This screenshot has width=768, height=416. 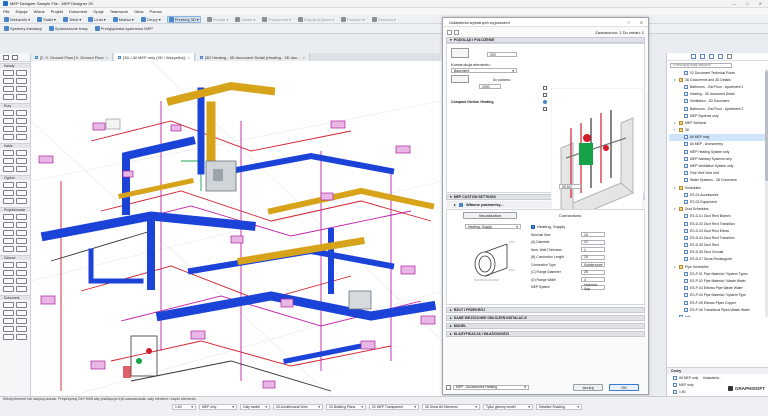 What do you see at coordinates (548, 226) in the screenshot?
I see `connection-checkbox: Heating, Supply` at bounding box center [548, 226].